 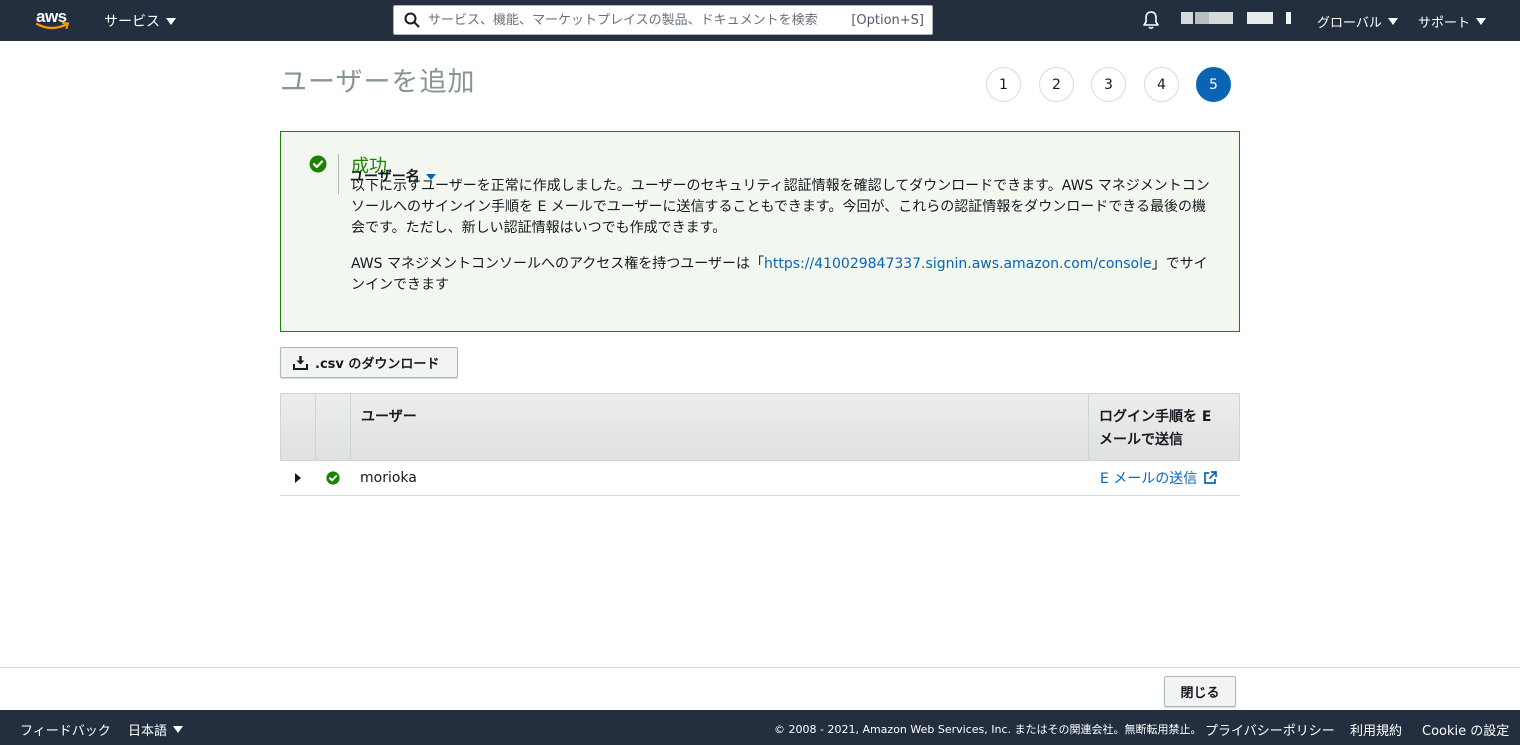 I want to click on footer-terms-link: 利用規約, so click(x=1376, y=729).